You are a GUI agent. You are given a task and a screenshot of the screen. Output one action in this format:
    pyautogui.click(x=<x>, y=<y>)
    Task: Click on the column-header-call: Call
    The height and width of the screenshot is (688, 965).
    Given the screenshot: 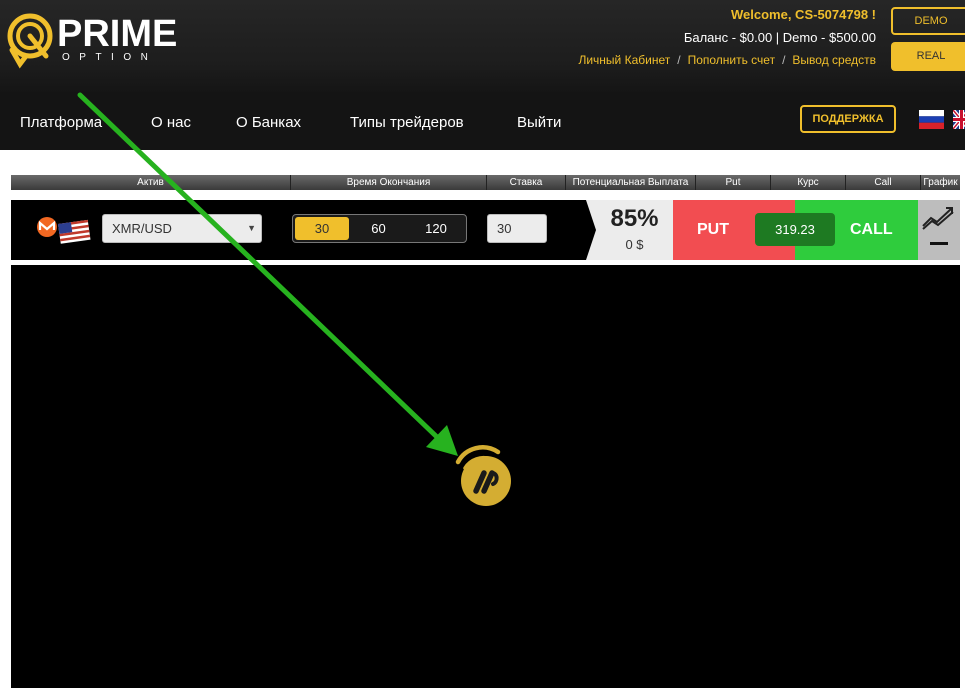 What is the action you would take?
    pyautogui.click(x=883, y=182)
    